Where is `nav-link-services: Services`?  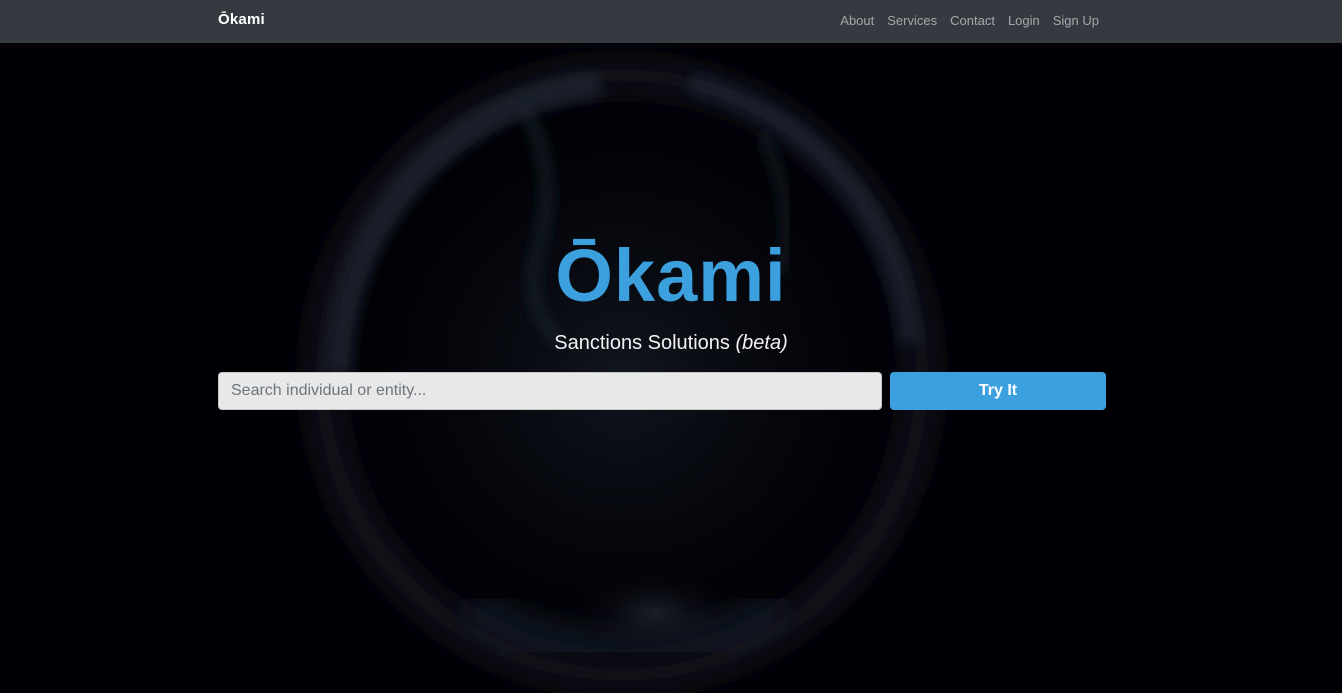 nav-link-services: Services is located at coordinates (912, 20).